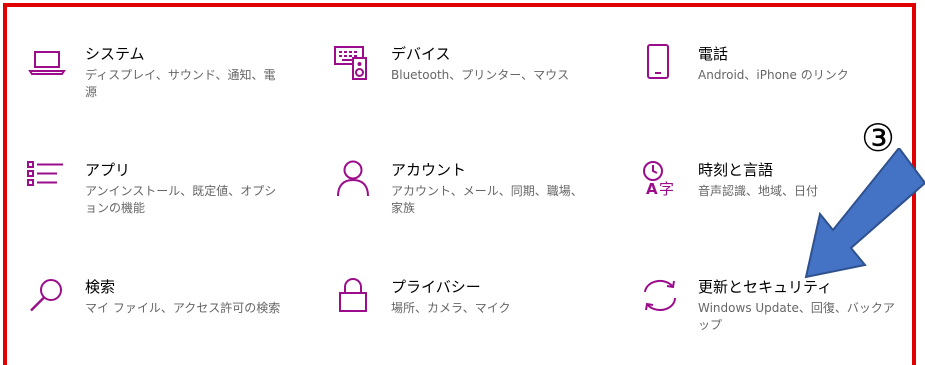 This screenshot has height=365, width=925. I want to click on search-icon, so click(47, 297).